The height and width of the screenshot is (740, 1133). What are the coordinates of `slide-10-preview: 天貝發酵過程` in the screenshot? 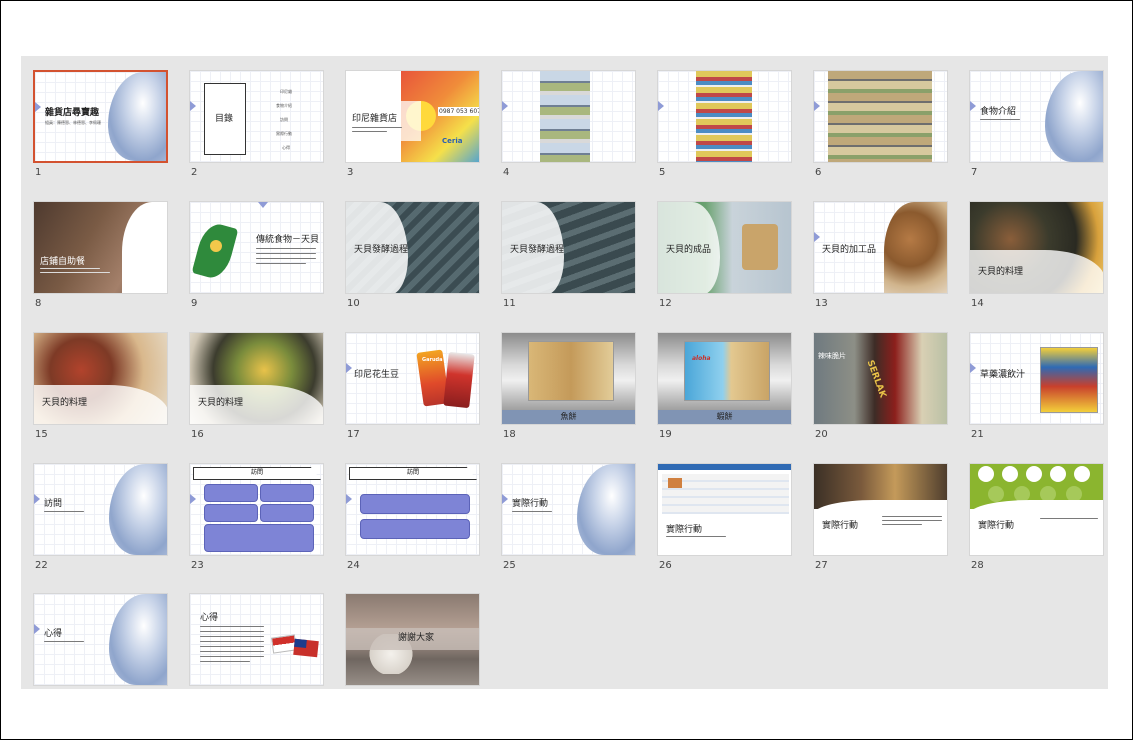 It's located at (412, 247).